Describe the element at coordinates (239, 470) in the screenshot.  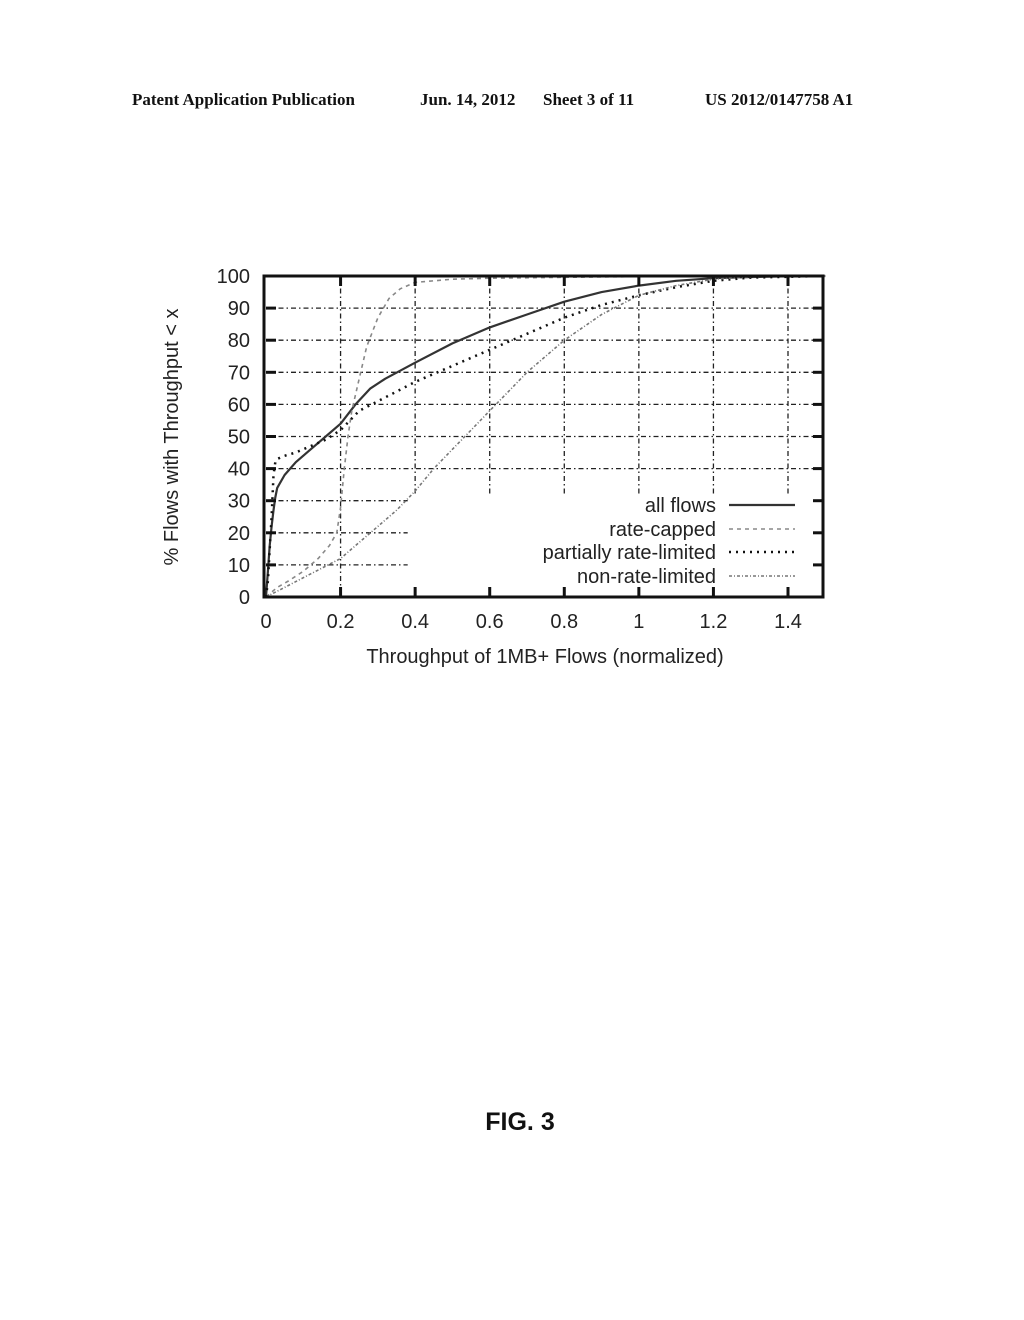
I see `y-tick-label: 40` at that location.